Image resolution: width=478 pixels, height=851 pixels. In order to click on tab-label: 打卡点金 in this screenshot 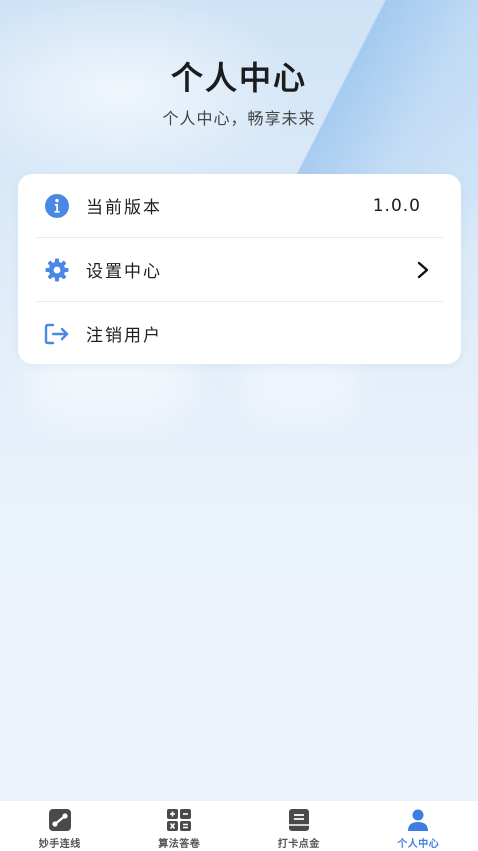, I will do `click(299, 842)`.